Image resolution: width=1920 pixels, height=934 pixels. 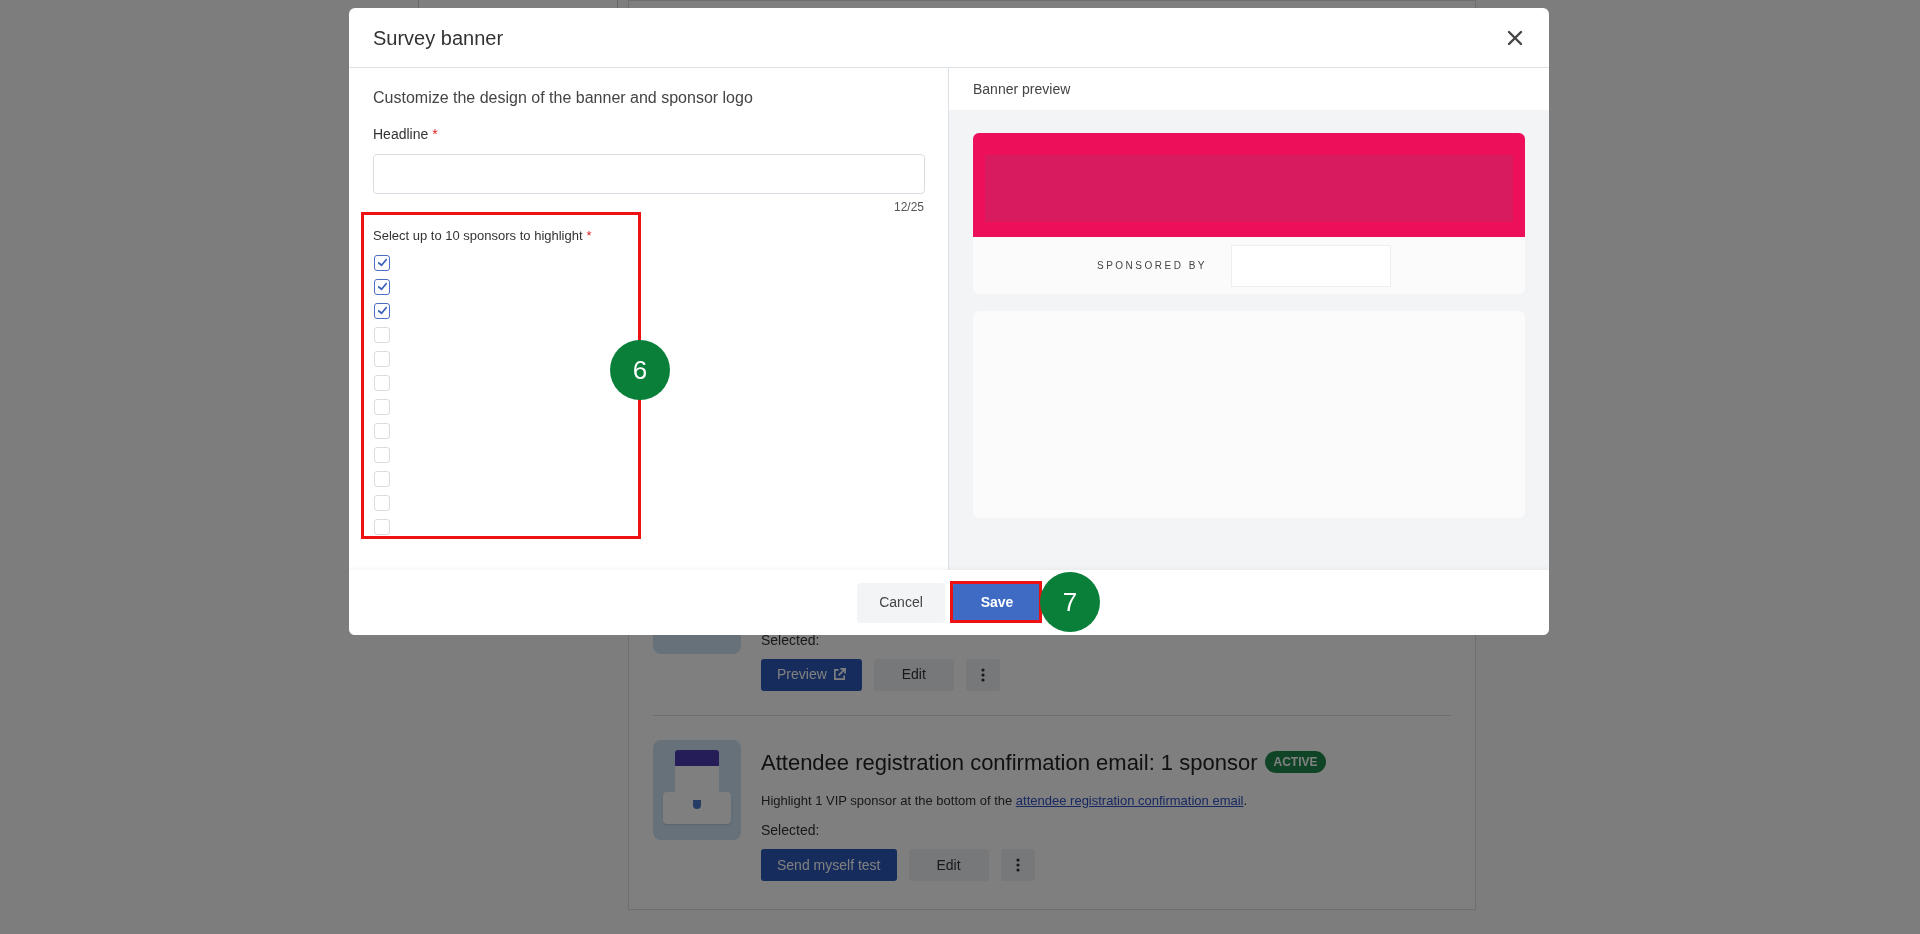 I want to click on action-button: Preview, so click(x=811, y=674).